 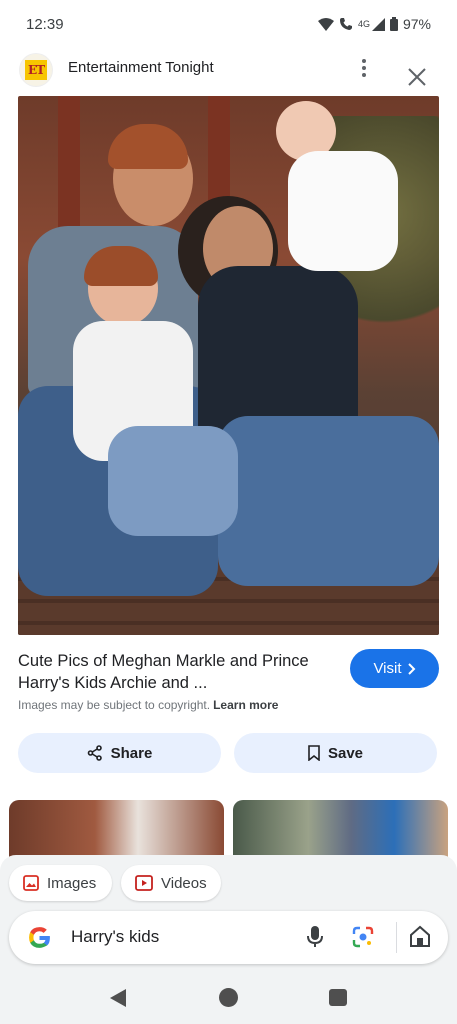 I want to click on source-header: ET Entertainment Tonight, so click(x=228, y=68).